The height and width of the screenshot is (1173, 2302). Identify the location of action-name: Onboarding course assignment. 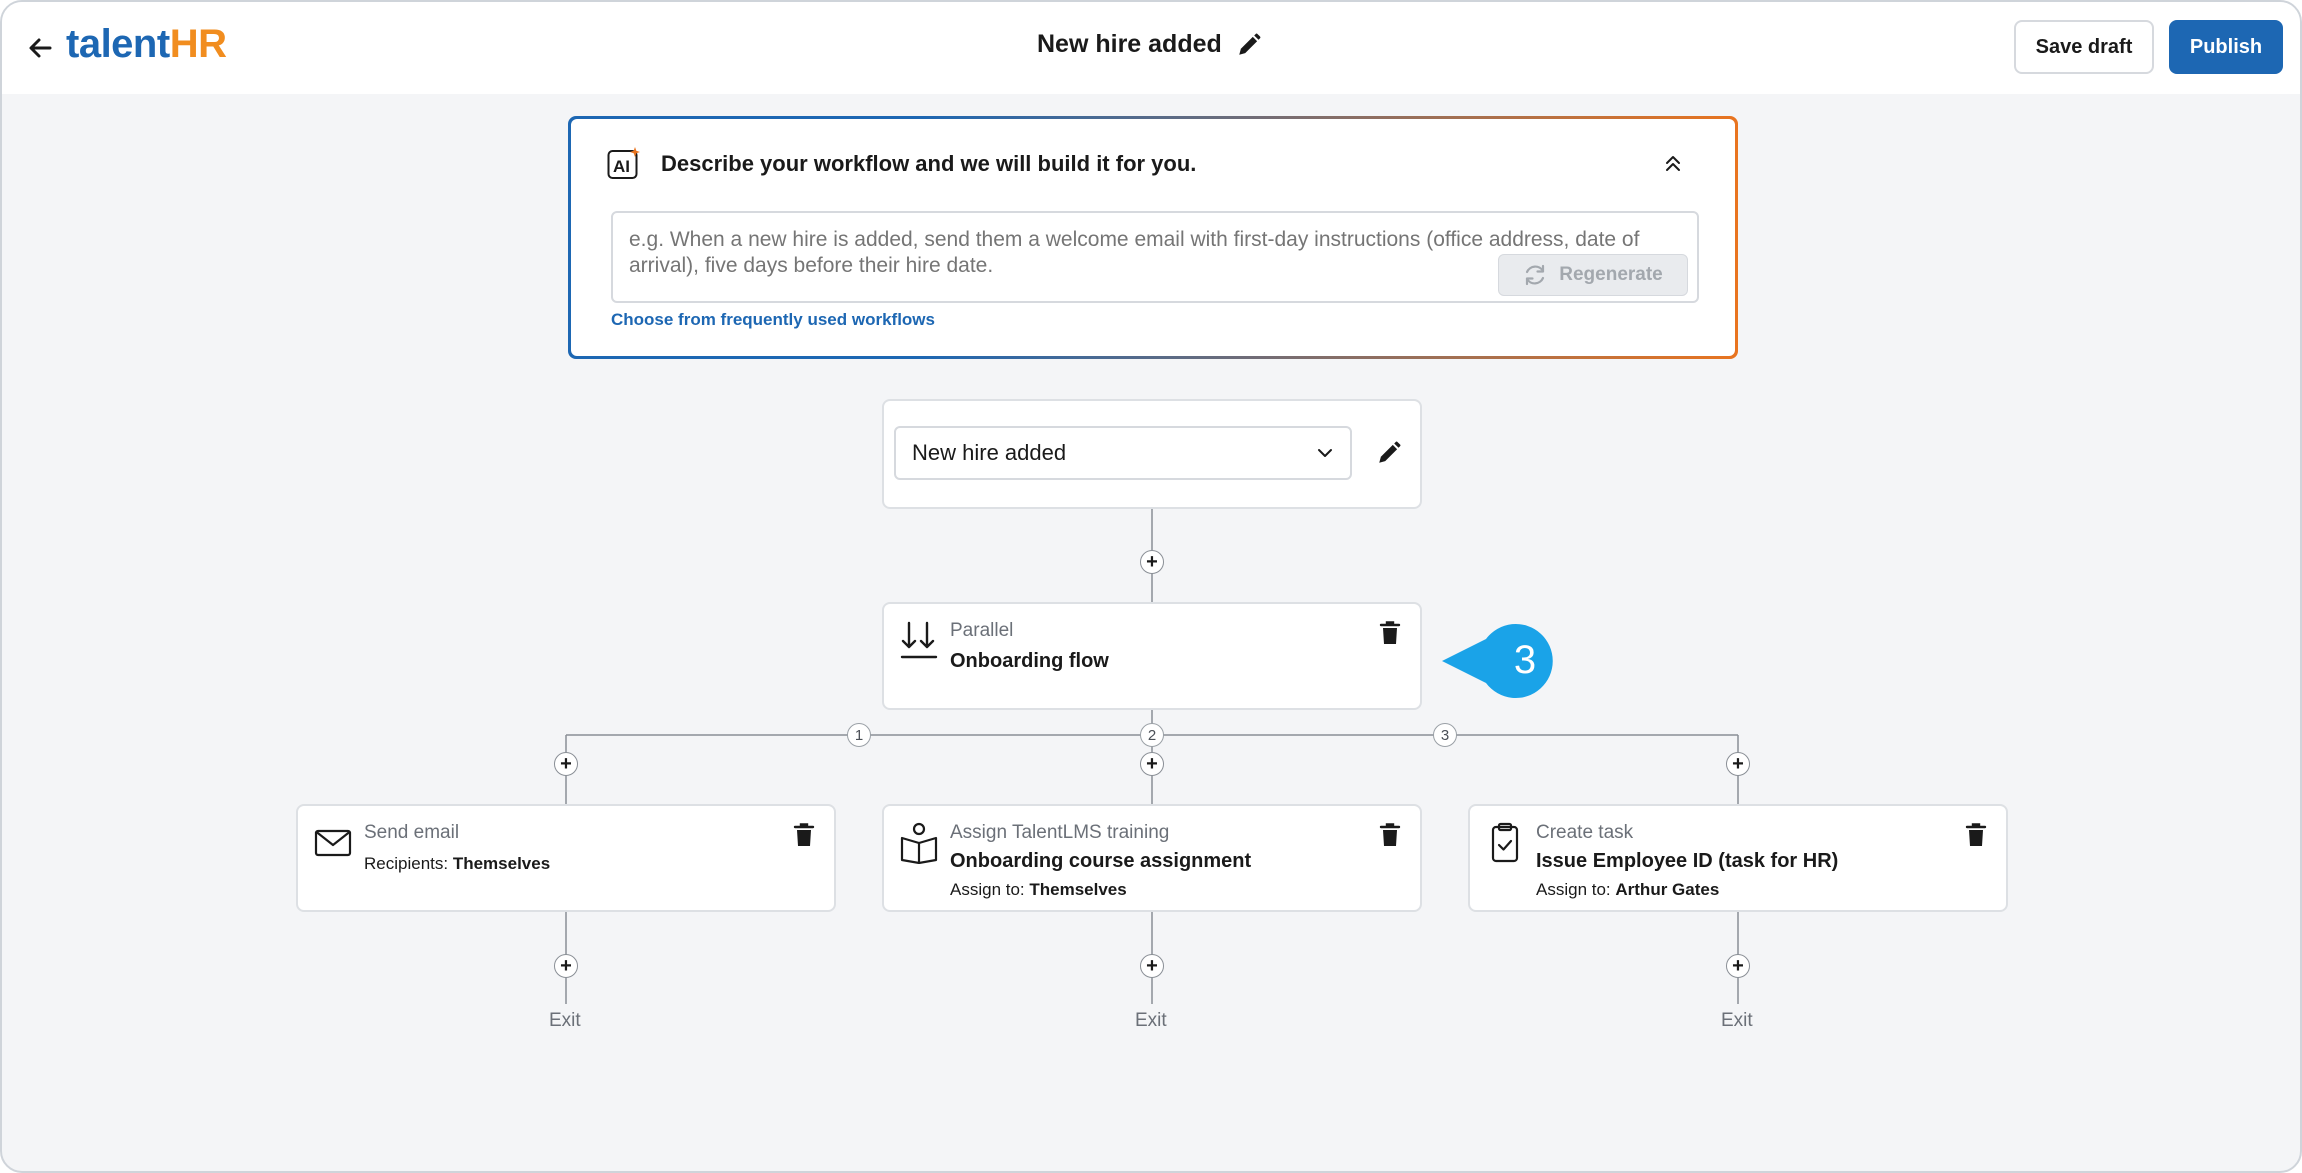
(1101, 861).